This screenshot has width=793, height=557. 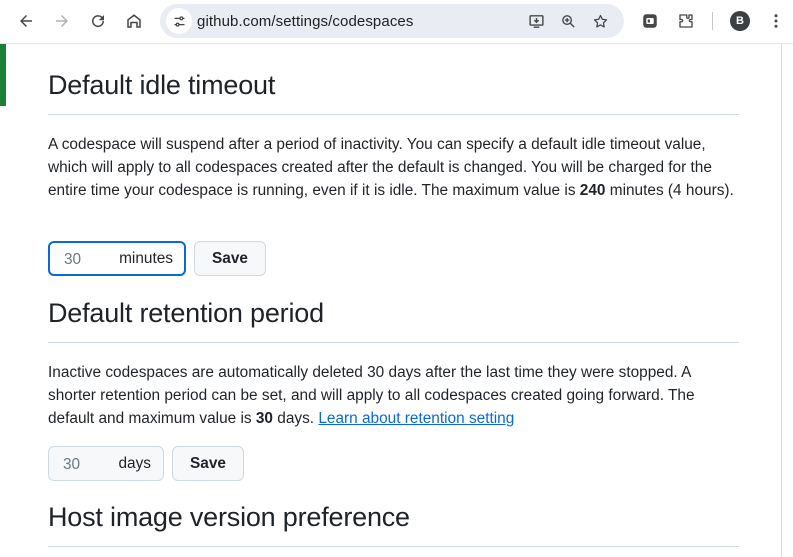 I want to click on browser-toolbar: github.com/settings/codespaces B, so click(x=396, y=21).